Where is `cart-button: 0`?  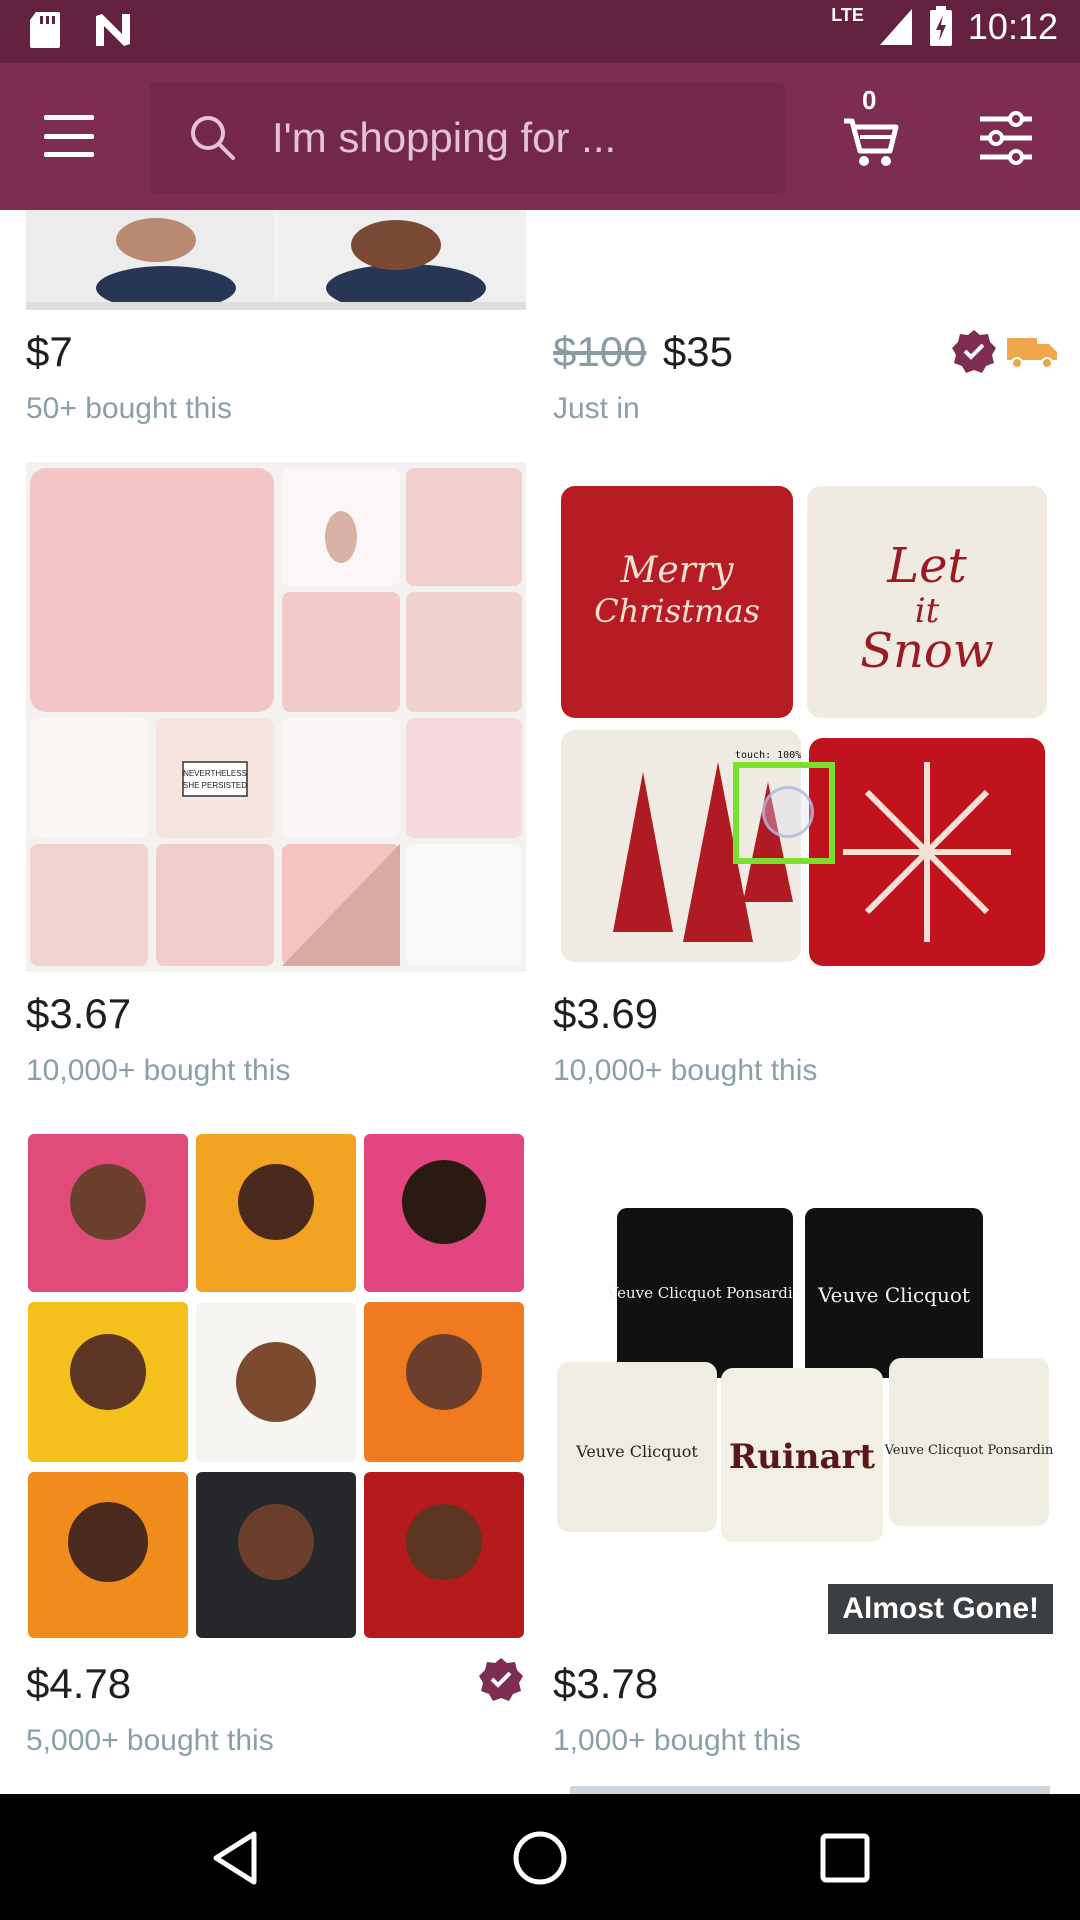 cart-button: 0 is located at coordinates (870, 128).